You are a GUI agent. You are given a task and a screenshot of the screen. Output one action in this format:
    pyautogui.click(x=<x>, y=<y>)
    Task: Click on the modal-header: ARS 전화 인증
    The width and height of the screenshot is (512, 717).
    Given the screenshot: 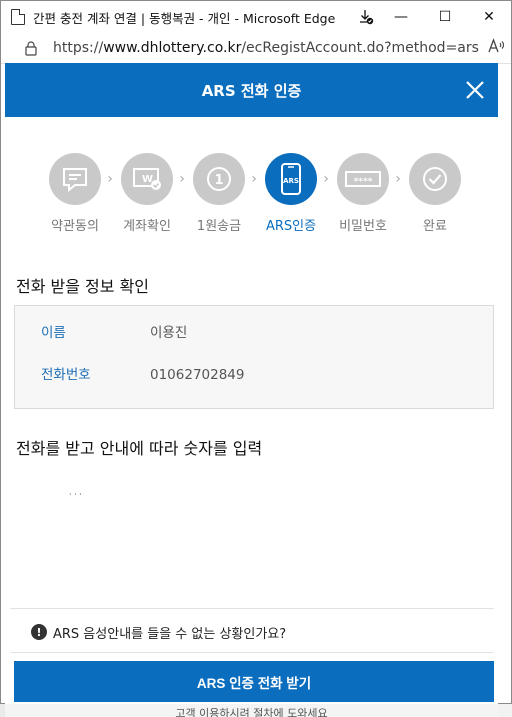 What is the action you would take?
    pyautogui.click(x=251, y=90)
    